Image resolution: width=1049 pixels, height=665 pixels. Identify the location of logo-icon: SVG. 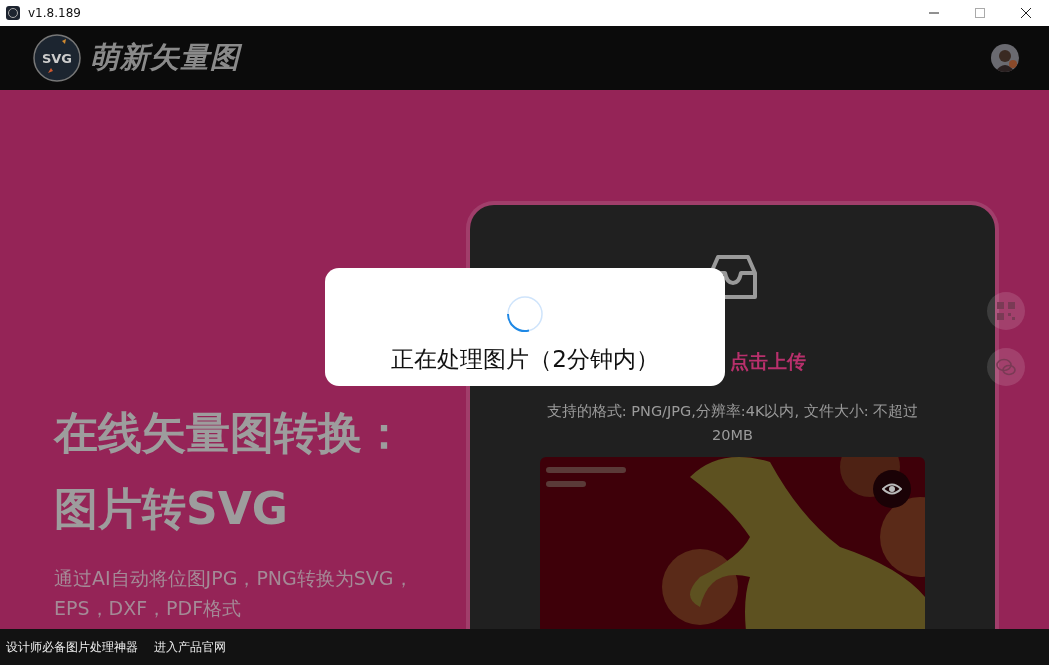
(57, 58).